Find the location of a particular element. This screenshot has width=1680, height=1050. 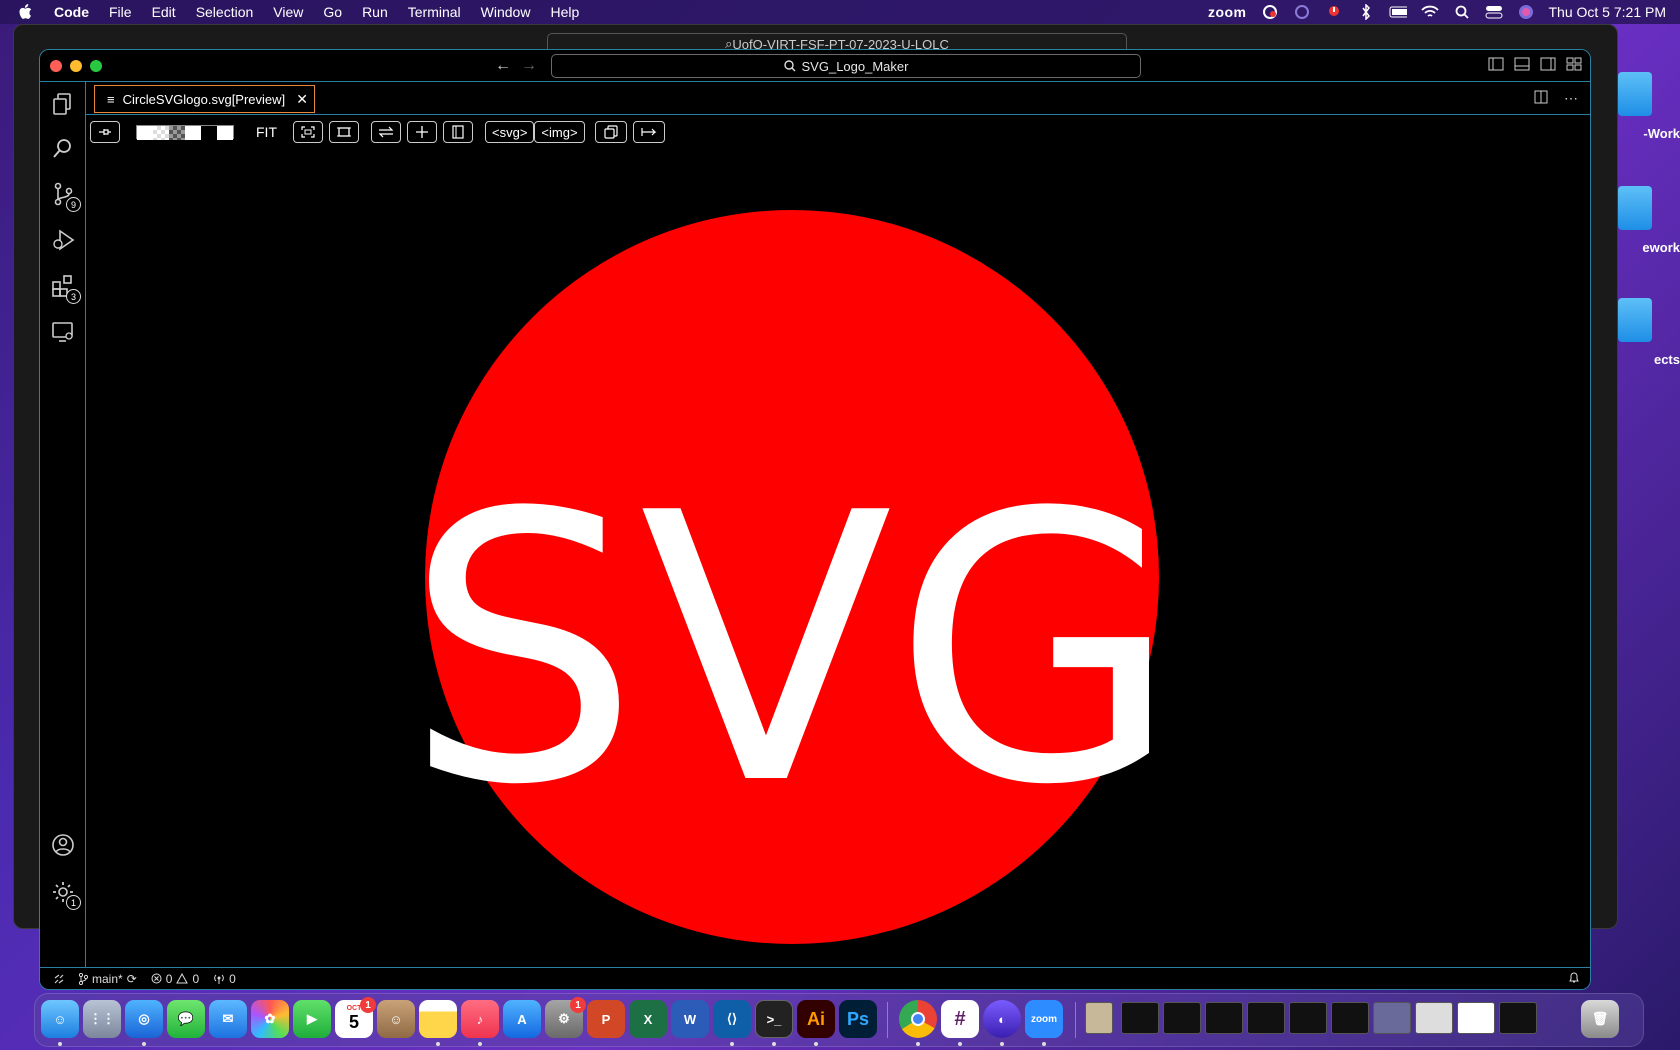

menu-view: View is located at coordinates (288, 12).